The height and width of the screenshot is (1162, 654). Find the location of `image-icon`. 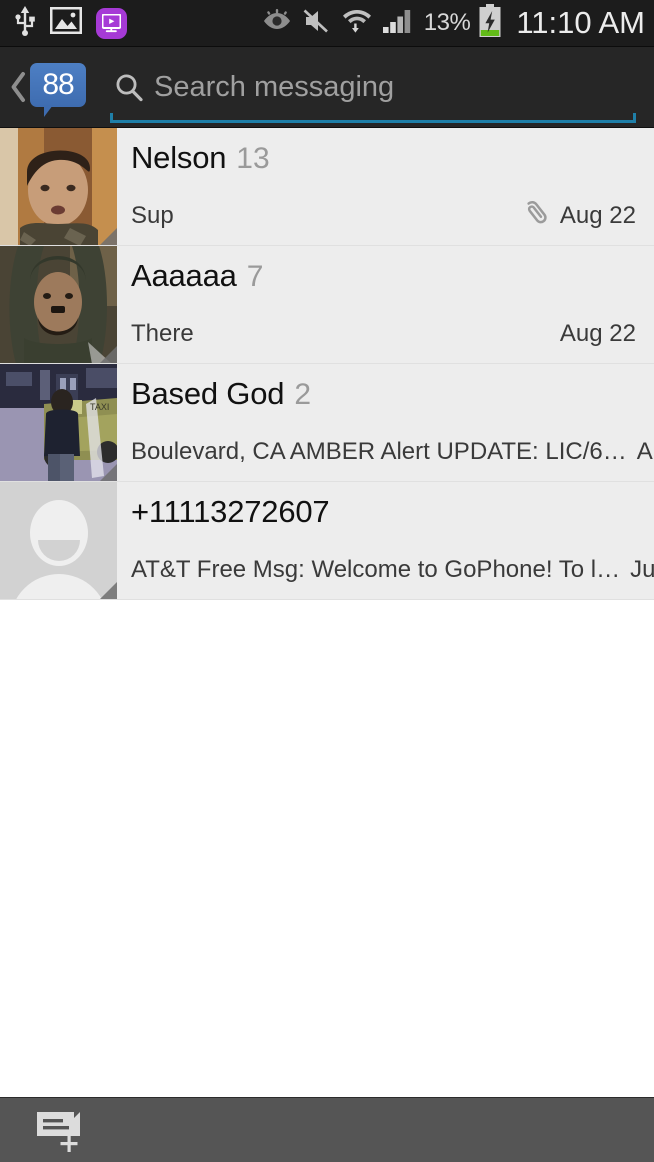

image-icon is located at coordinates (66, 22).